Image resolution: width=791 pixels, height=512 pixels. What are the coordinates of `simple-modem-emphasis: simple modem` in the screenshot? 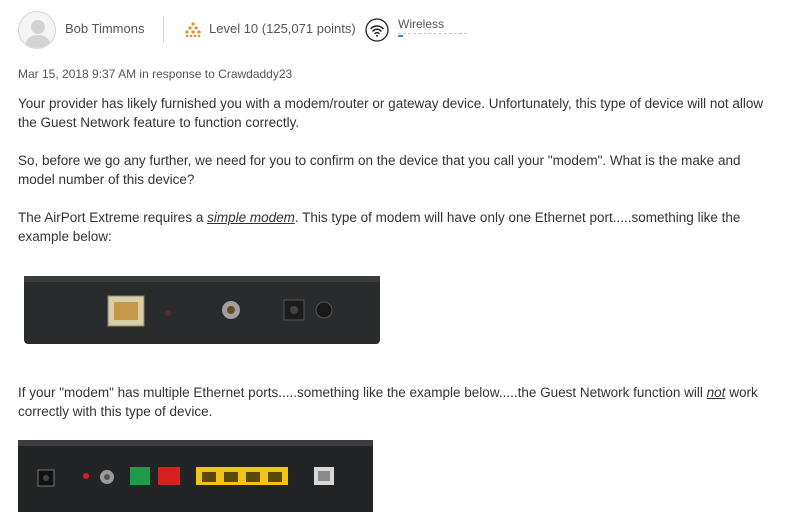 It's located at (251, 217).